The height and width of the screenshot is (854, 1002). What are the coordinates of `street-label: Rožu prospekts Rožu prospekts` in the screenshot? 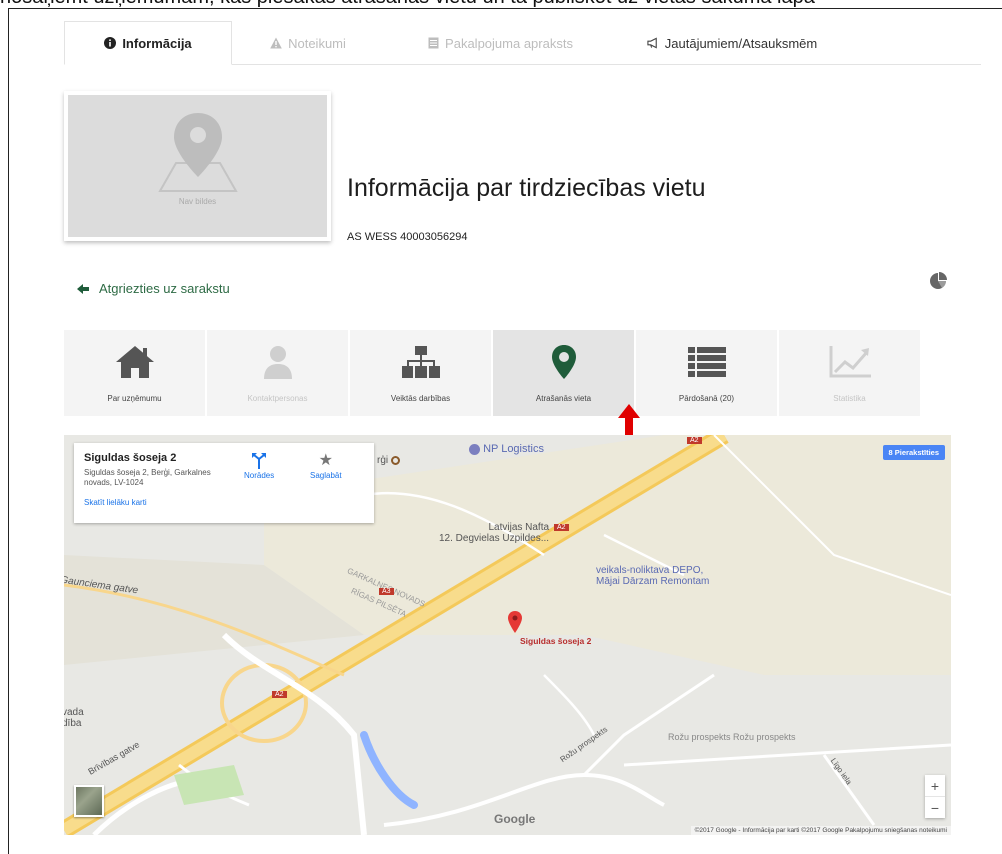 It's located at (732, 737).